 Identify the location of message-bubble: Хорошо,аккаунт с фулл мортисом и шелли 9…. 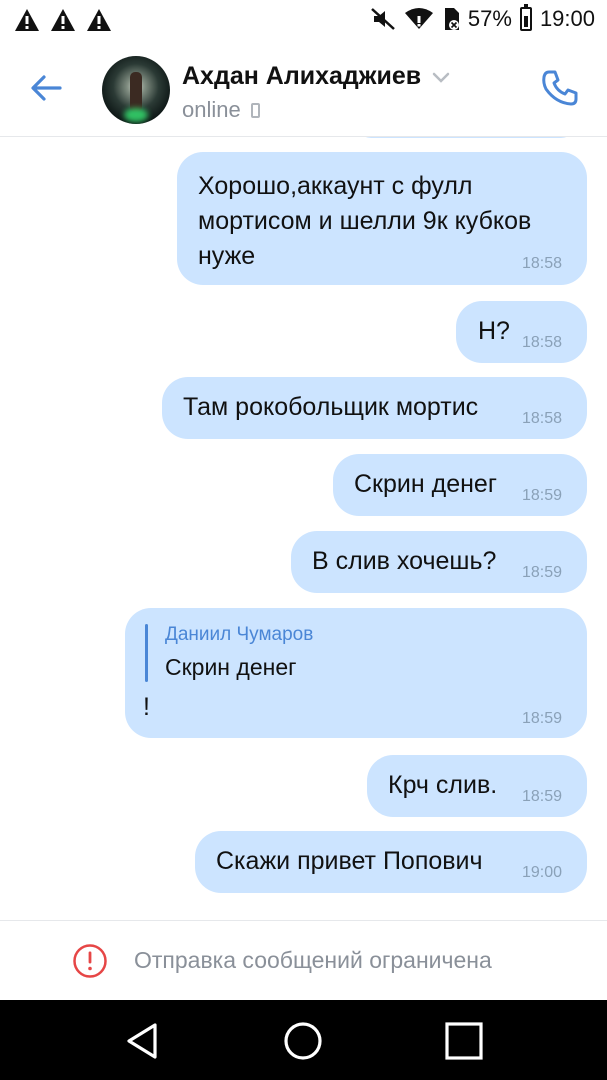
(382, 218).